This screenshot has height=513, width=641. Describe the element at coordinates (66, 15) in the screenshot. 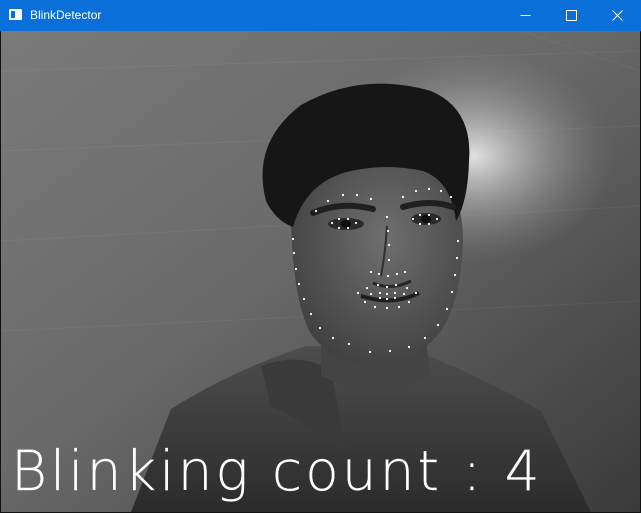

I see `window-title: BlinkDetector` at that location.